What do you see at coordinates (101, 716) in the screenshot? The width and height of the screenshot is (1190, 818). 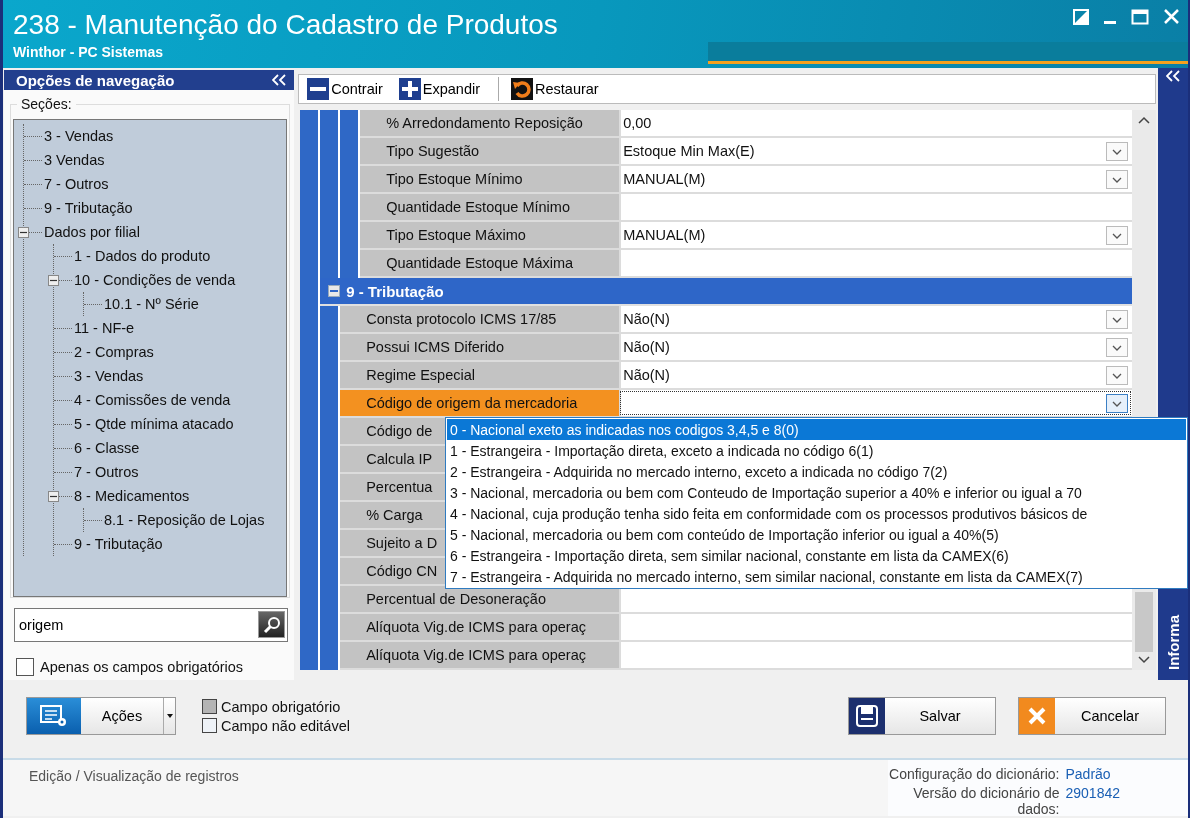 I see `actions-button: Ações` at bounding box center [101, 716].